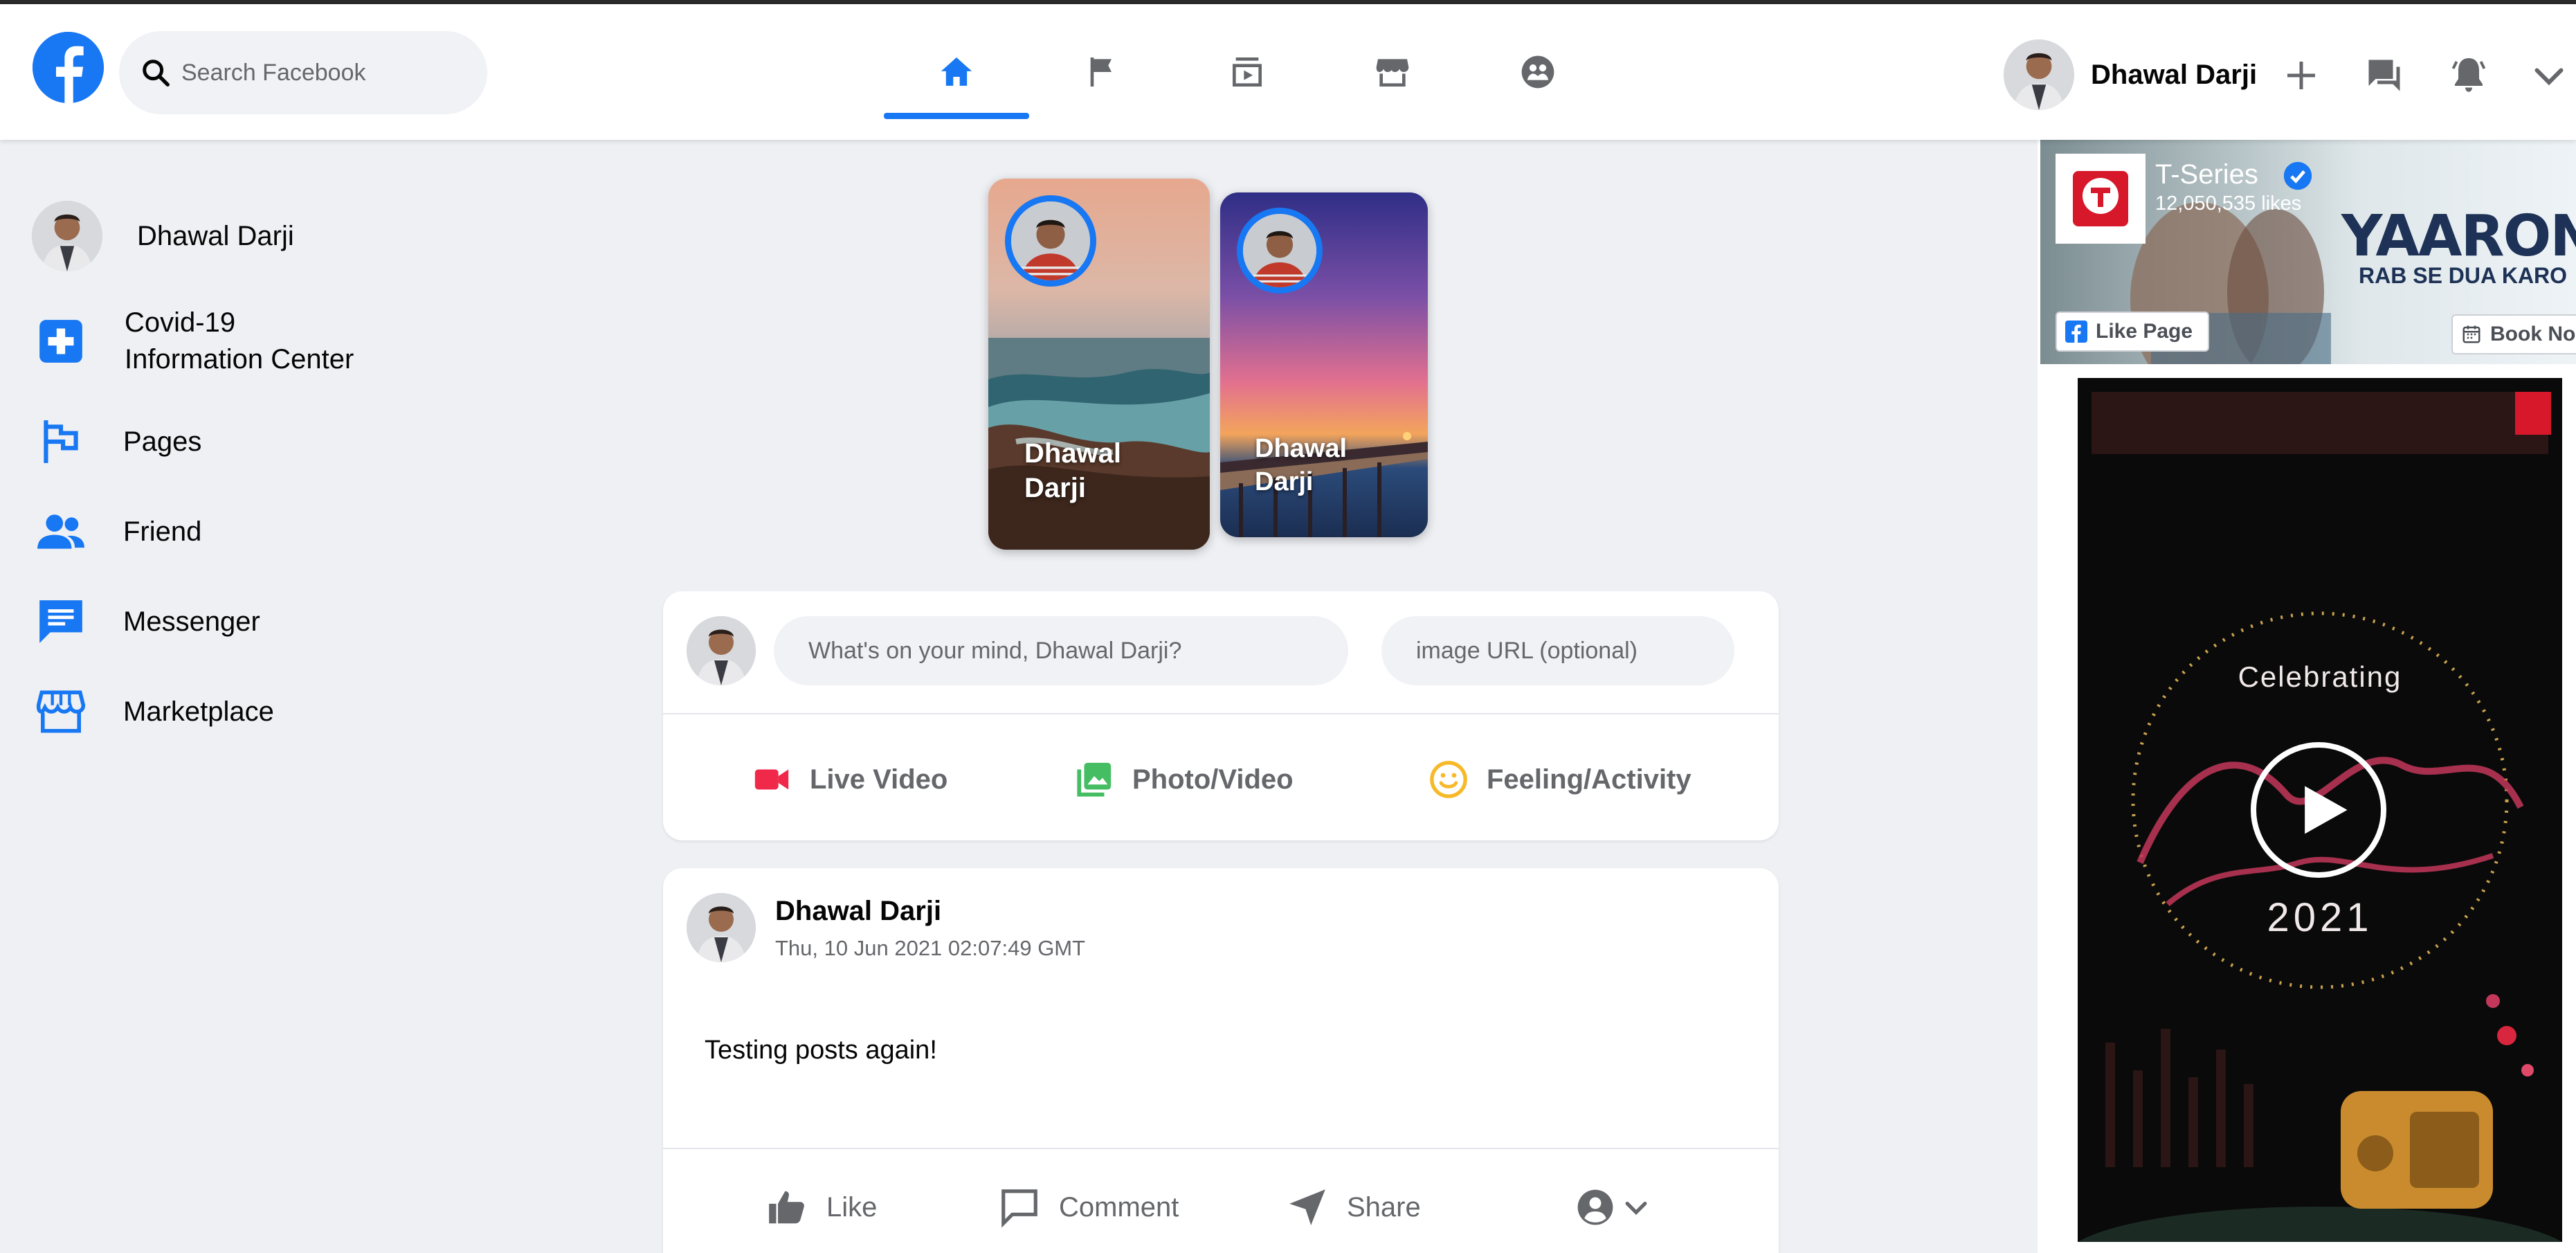  I want to click on calendar-icon, so click(2471, 334).